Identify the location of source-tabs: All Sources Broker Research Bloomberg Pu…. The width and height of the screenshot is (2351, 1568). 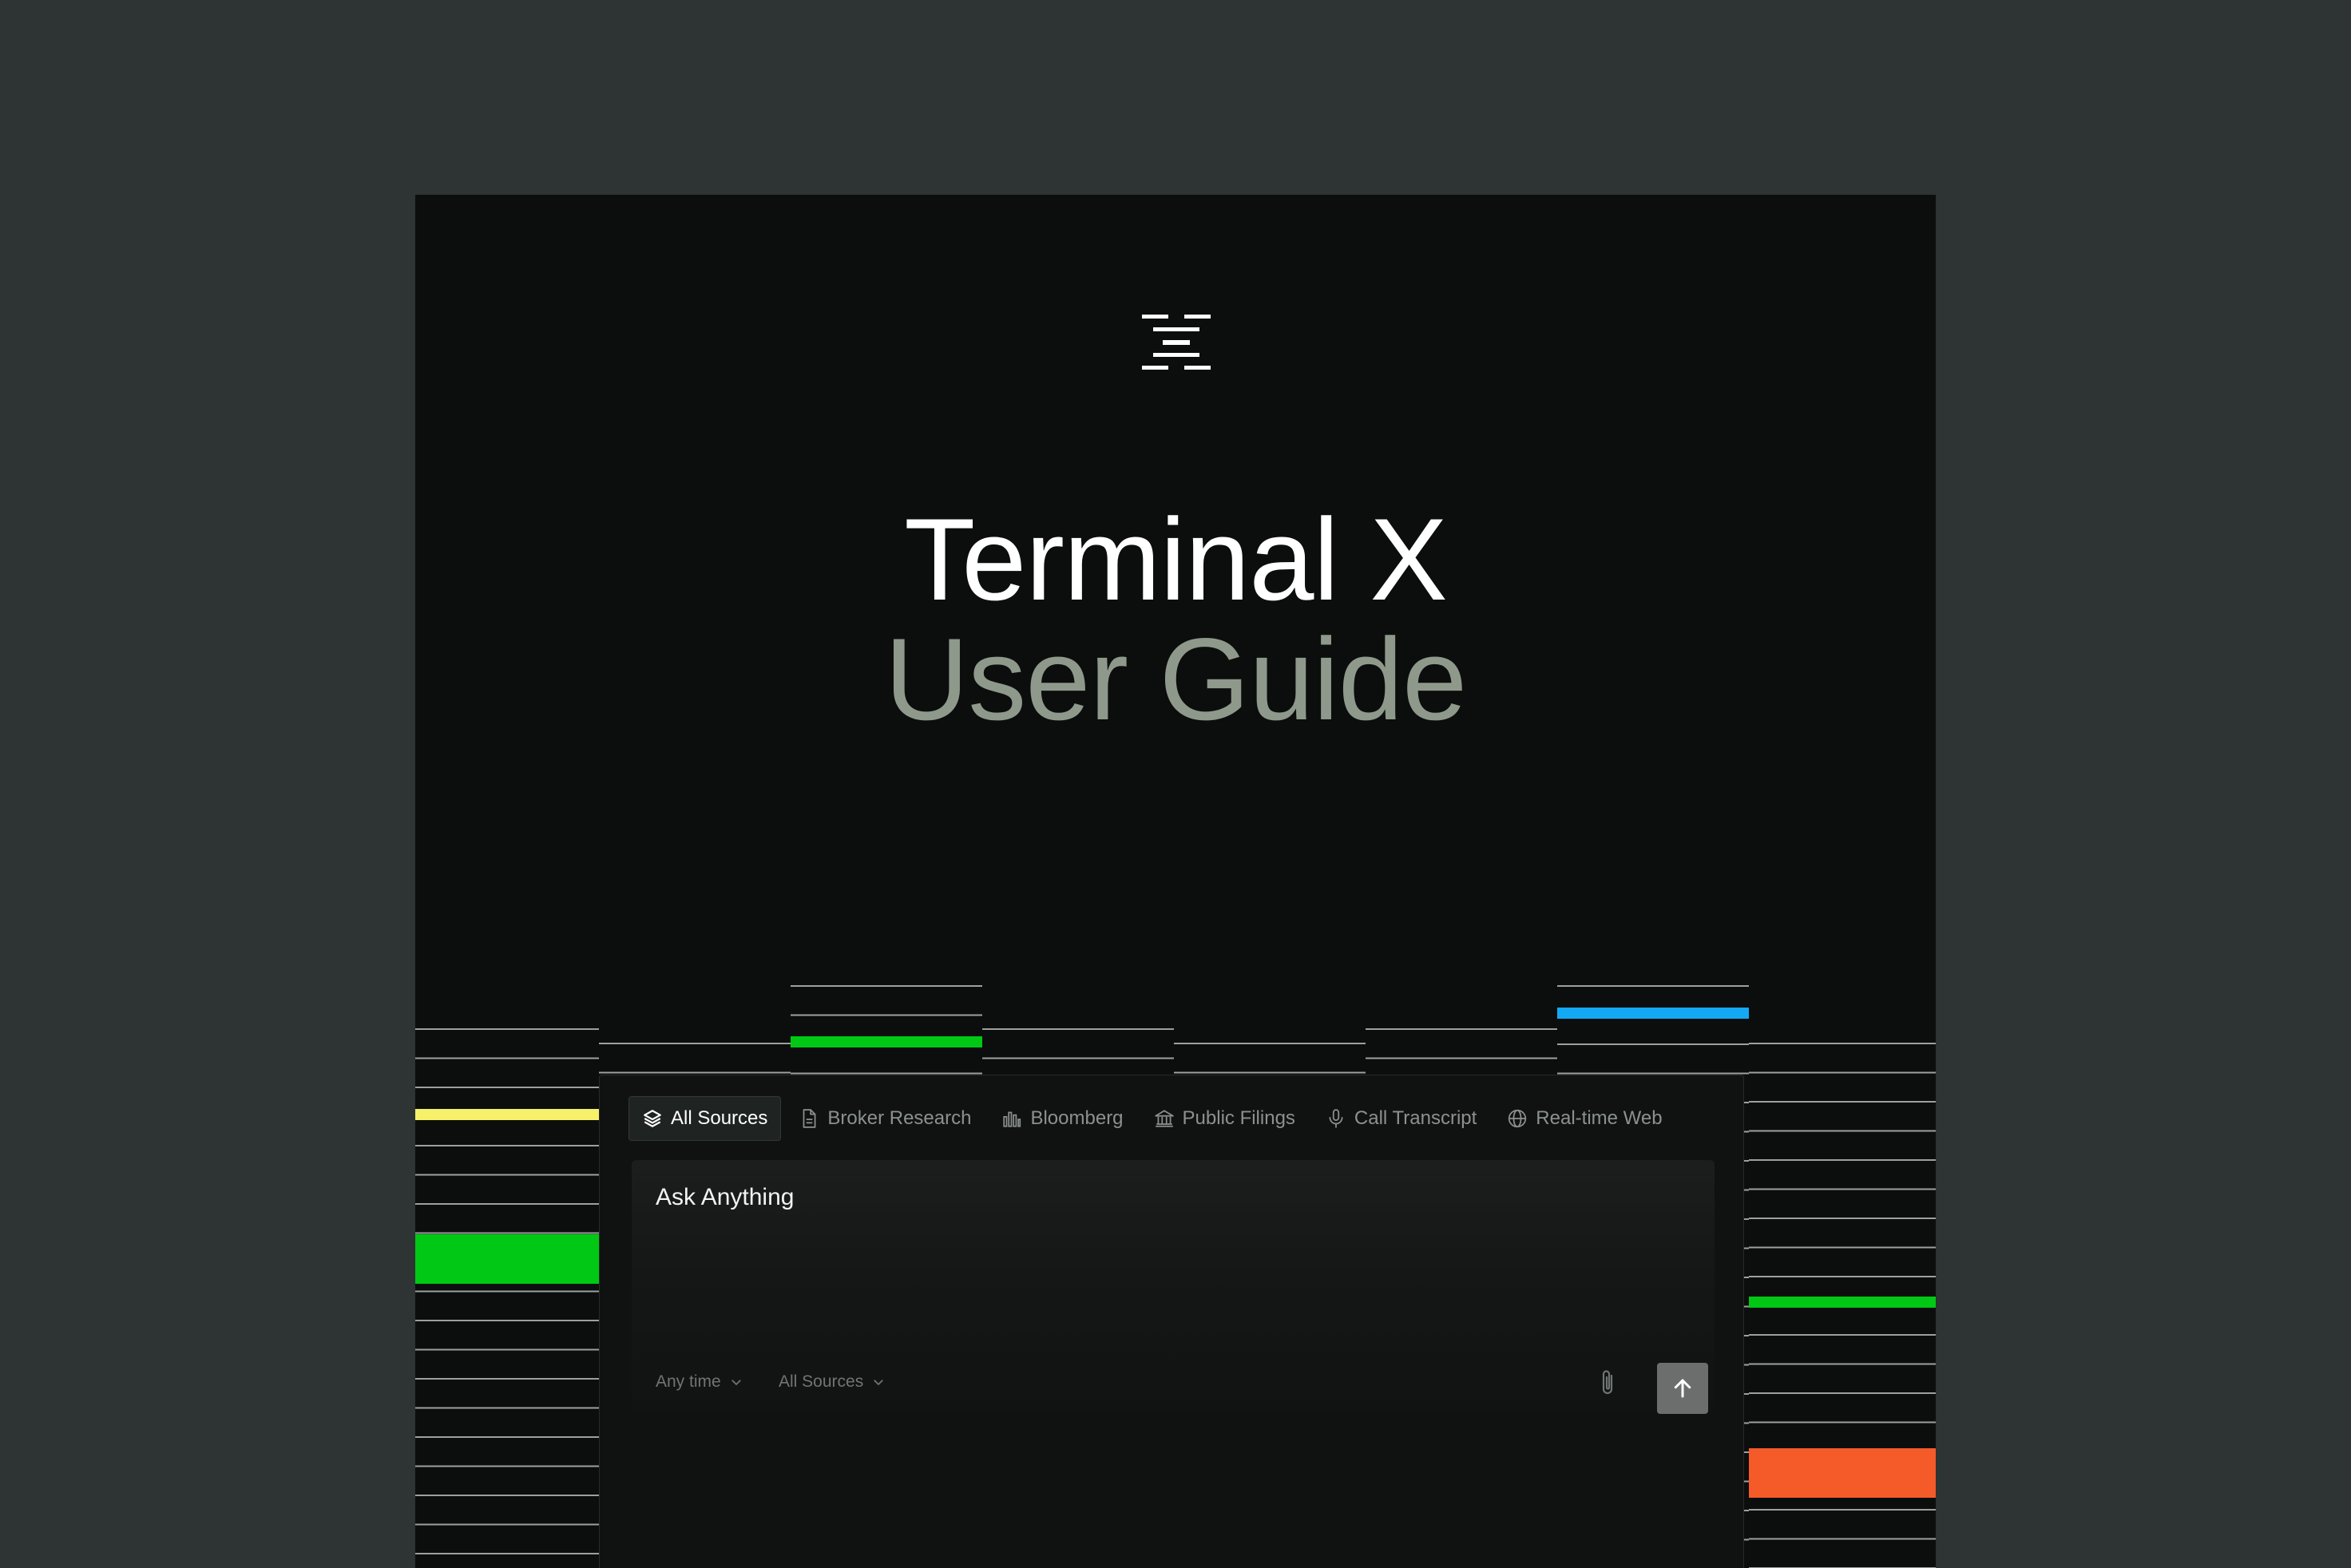
(1151, 1118).